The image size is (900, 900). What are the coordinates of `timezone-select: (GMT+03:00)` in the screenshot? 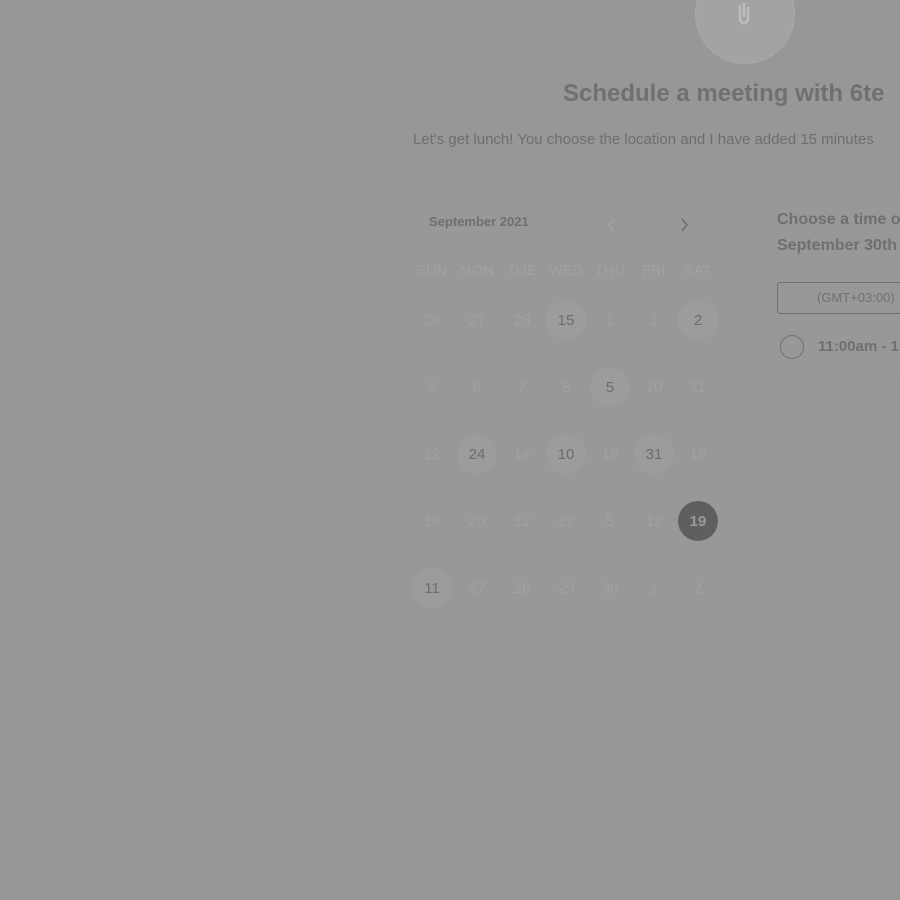 It's located at (838, 298).